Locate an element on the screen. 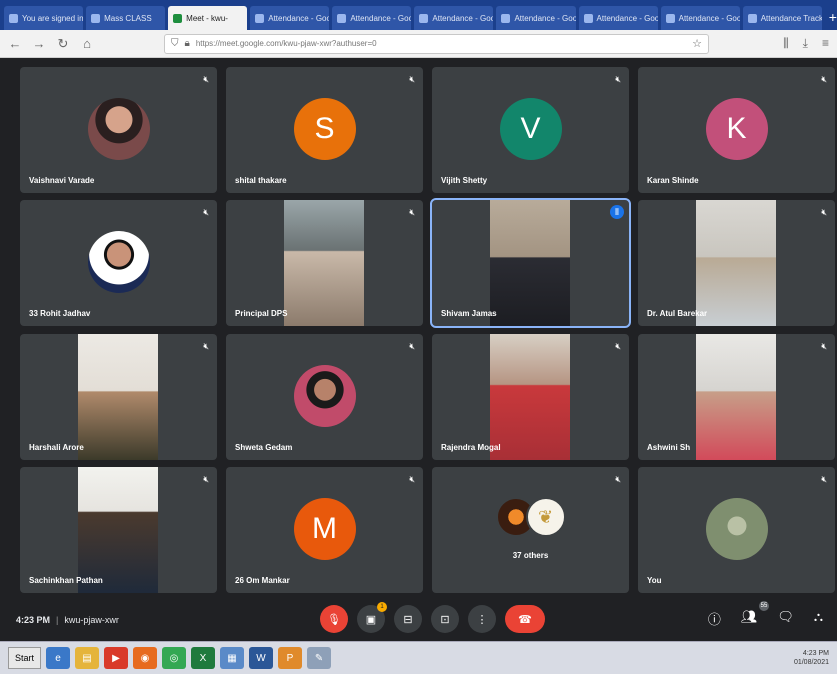  participant-tile: 🔇︎ Ashwini Sh is located at coordinates (736, 397).